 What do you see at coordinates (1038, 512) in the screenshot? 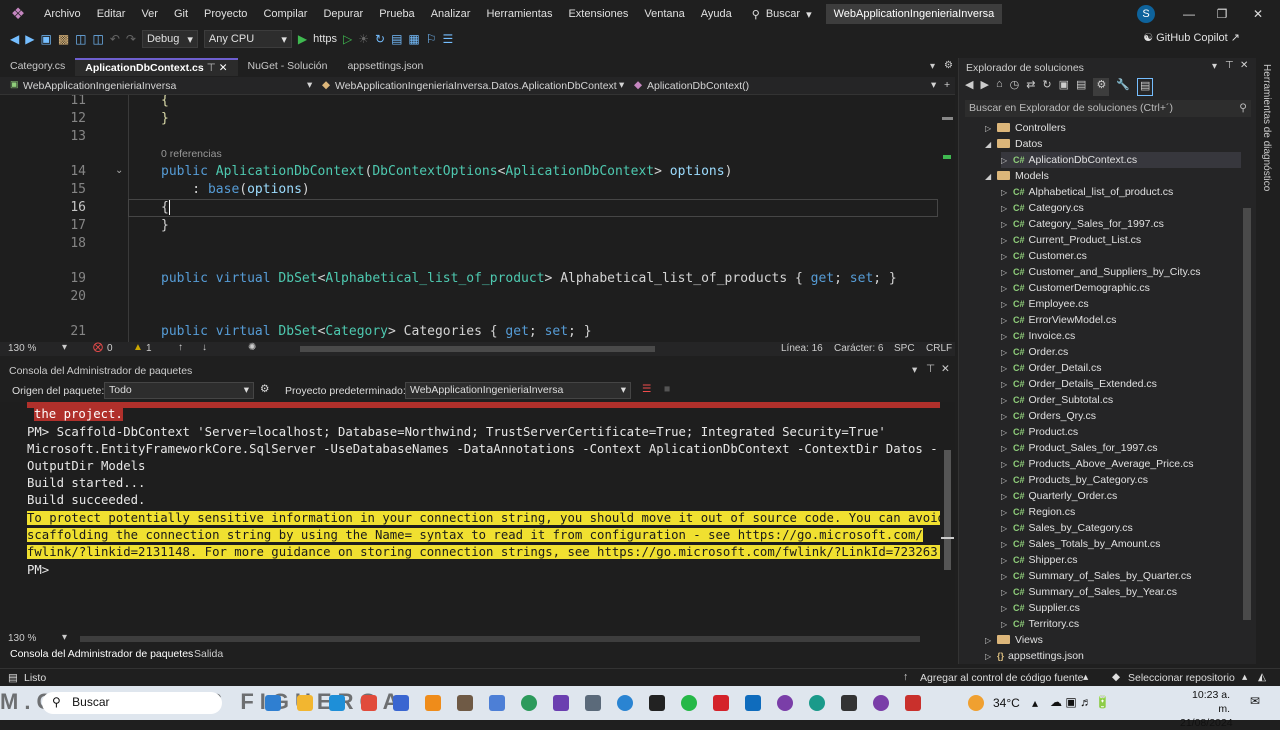
I see `tree-file: ▷ C# Region.cs` at bounding box center [1038, 512].